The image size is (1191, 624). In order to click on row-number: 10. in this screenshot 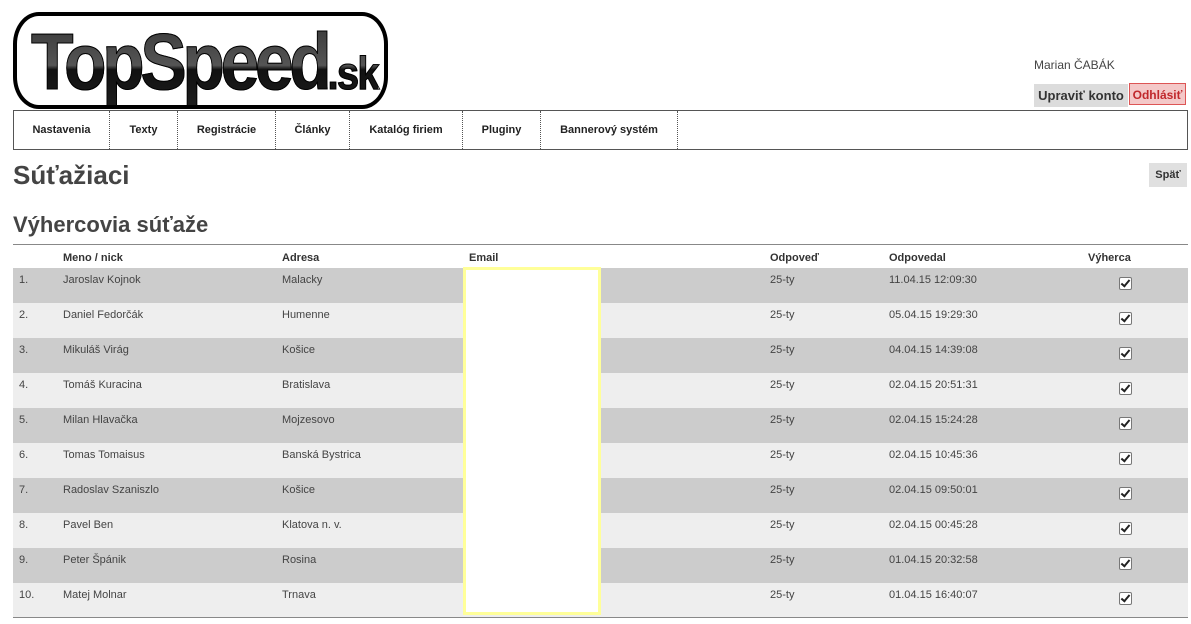, I will do `click(27, 594)`.